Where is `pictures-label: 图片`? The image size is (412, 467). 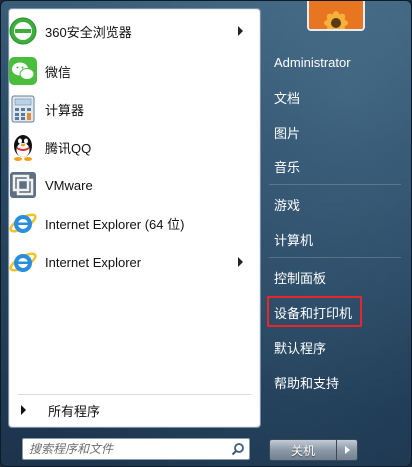 pictures-label: 图片 is located at coordinates (287, 133).